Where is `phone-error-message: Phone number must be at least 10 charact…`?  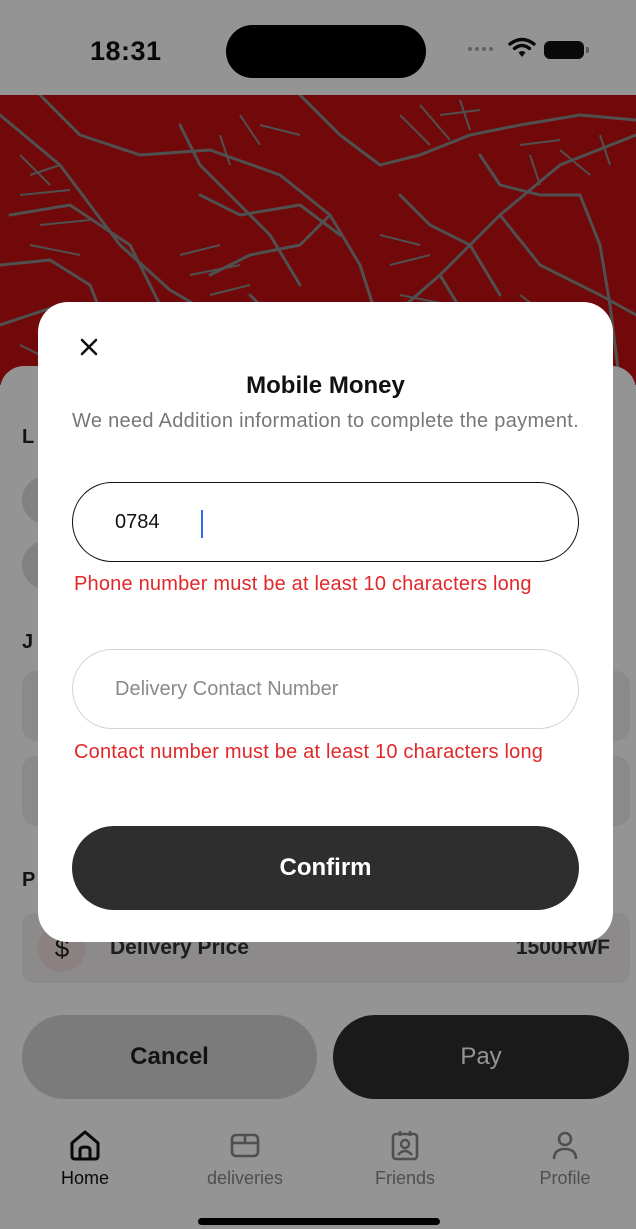
phone-error-message: Phone number must be at least 10 charact… is located at coordinates (303, 584).